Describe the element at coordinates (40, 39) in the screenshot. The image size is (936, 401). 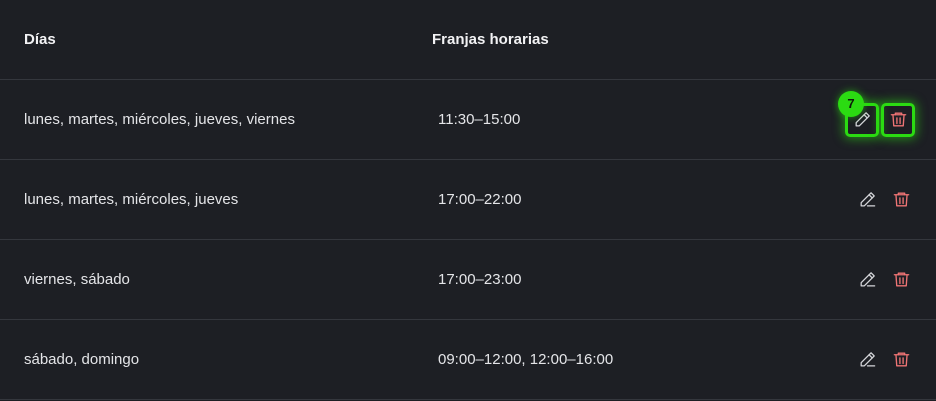
I see `column-header-days: Días` at that location.